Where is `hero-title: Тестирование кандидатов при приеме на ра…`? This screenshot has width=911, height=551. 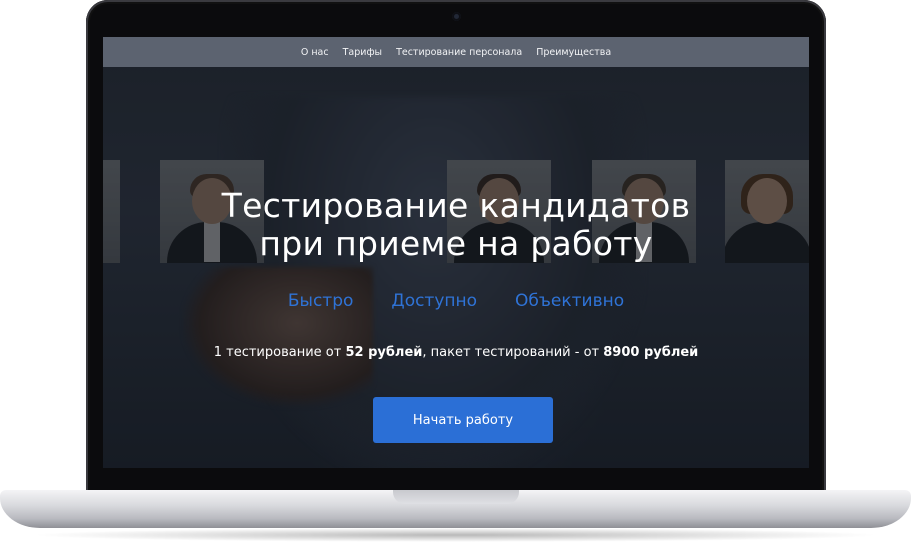 hero-title: Тестирование кандидатов при приеме на ра… is located at coordinates (456, 225).